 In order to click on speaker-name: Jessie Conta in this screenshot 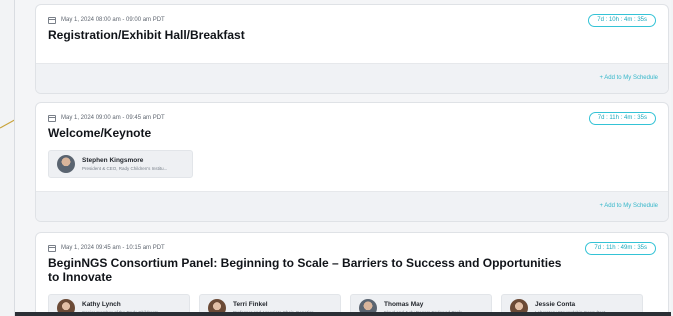, I will do `click(555, 304)`.